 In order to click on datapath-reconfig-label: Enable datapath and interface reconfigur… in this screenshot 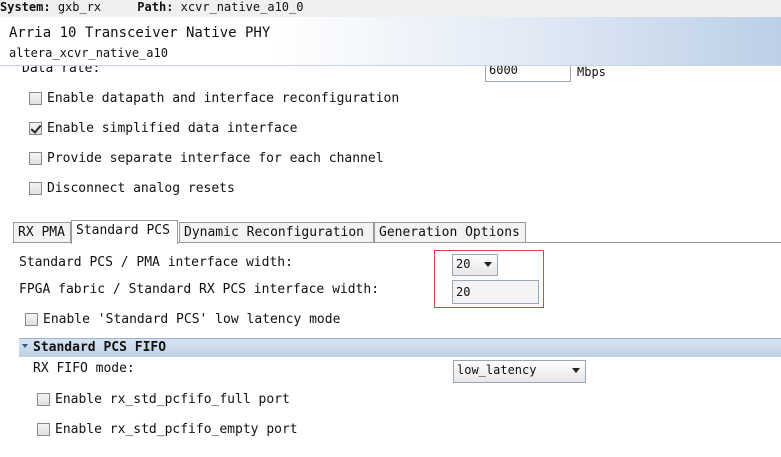, I will do `click(223, 98)`.